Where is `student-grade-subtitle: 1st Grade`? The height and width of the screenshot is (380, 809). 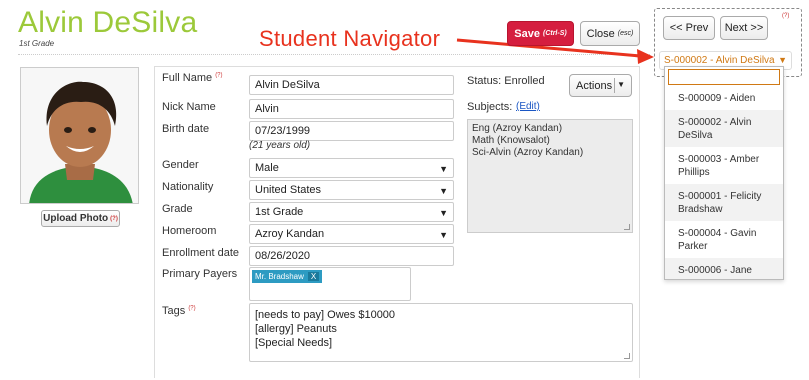
student-grade-subtitle: 1st Grade is located at coordinates (37, 43).